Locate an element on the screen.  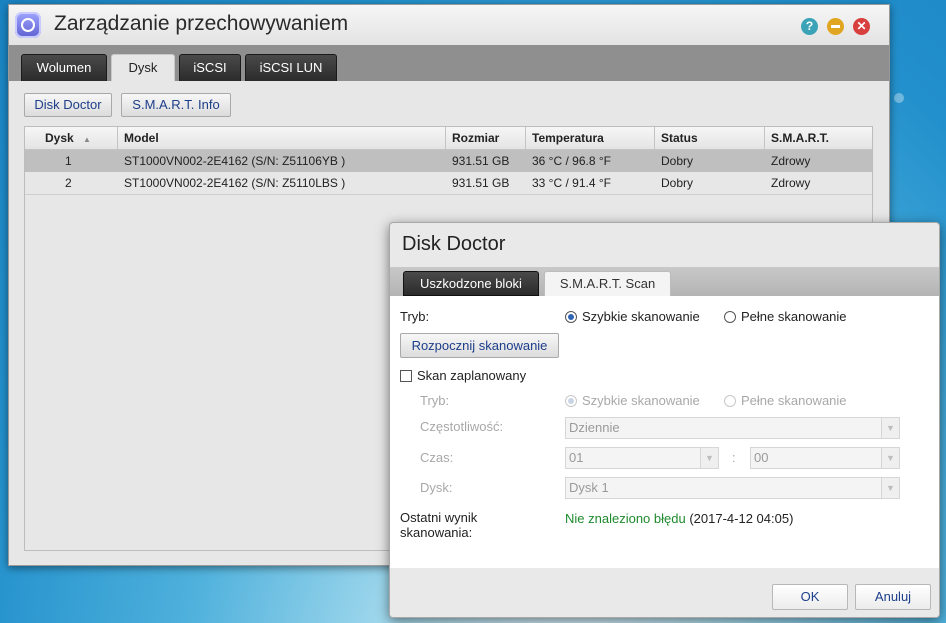
sched-radio-full is located at coordinates (730, 401).